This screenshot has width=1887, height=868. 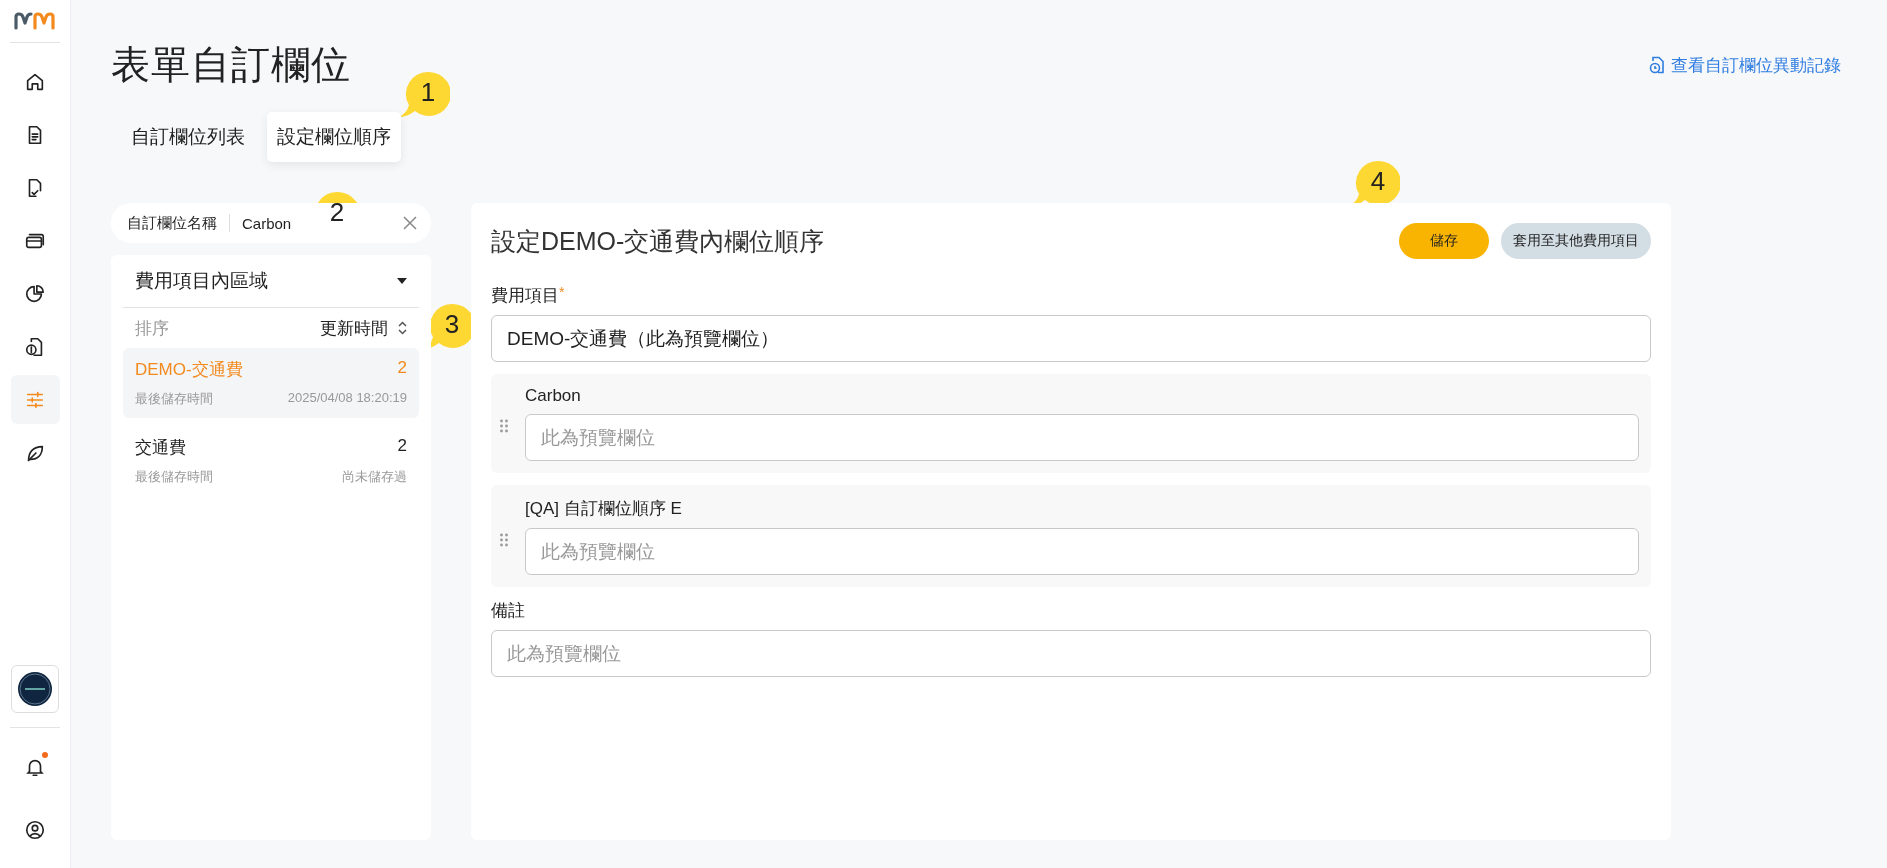 What do you see at coordinates (160, 448) in the screenshot?
I see `item-name: 交通費` at bounding box center [160, 448].